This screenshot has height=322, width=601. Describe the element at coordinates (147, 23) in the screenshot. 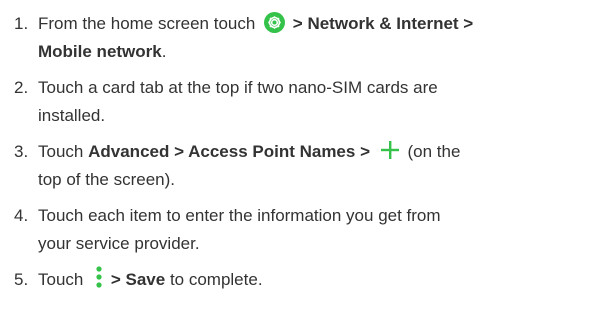

I see `step-text-prefix: From the home screen touch` at that location.